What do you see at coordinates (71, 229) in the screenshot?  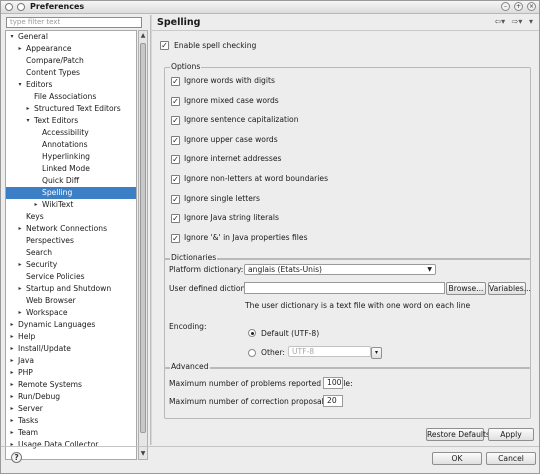 I see `tree-item: ▸ Network Connections` at bounding box center [71, 229].